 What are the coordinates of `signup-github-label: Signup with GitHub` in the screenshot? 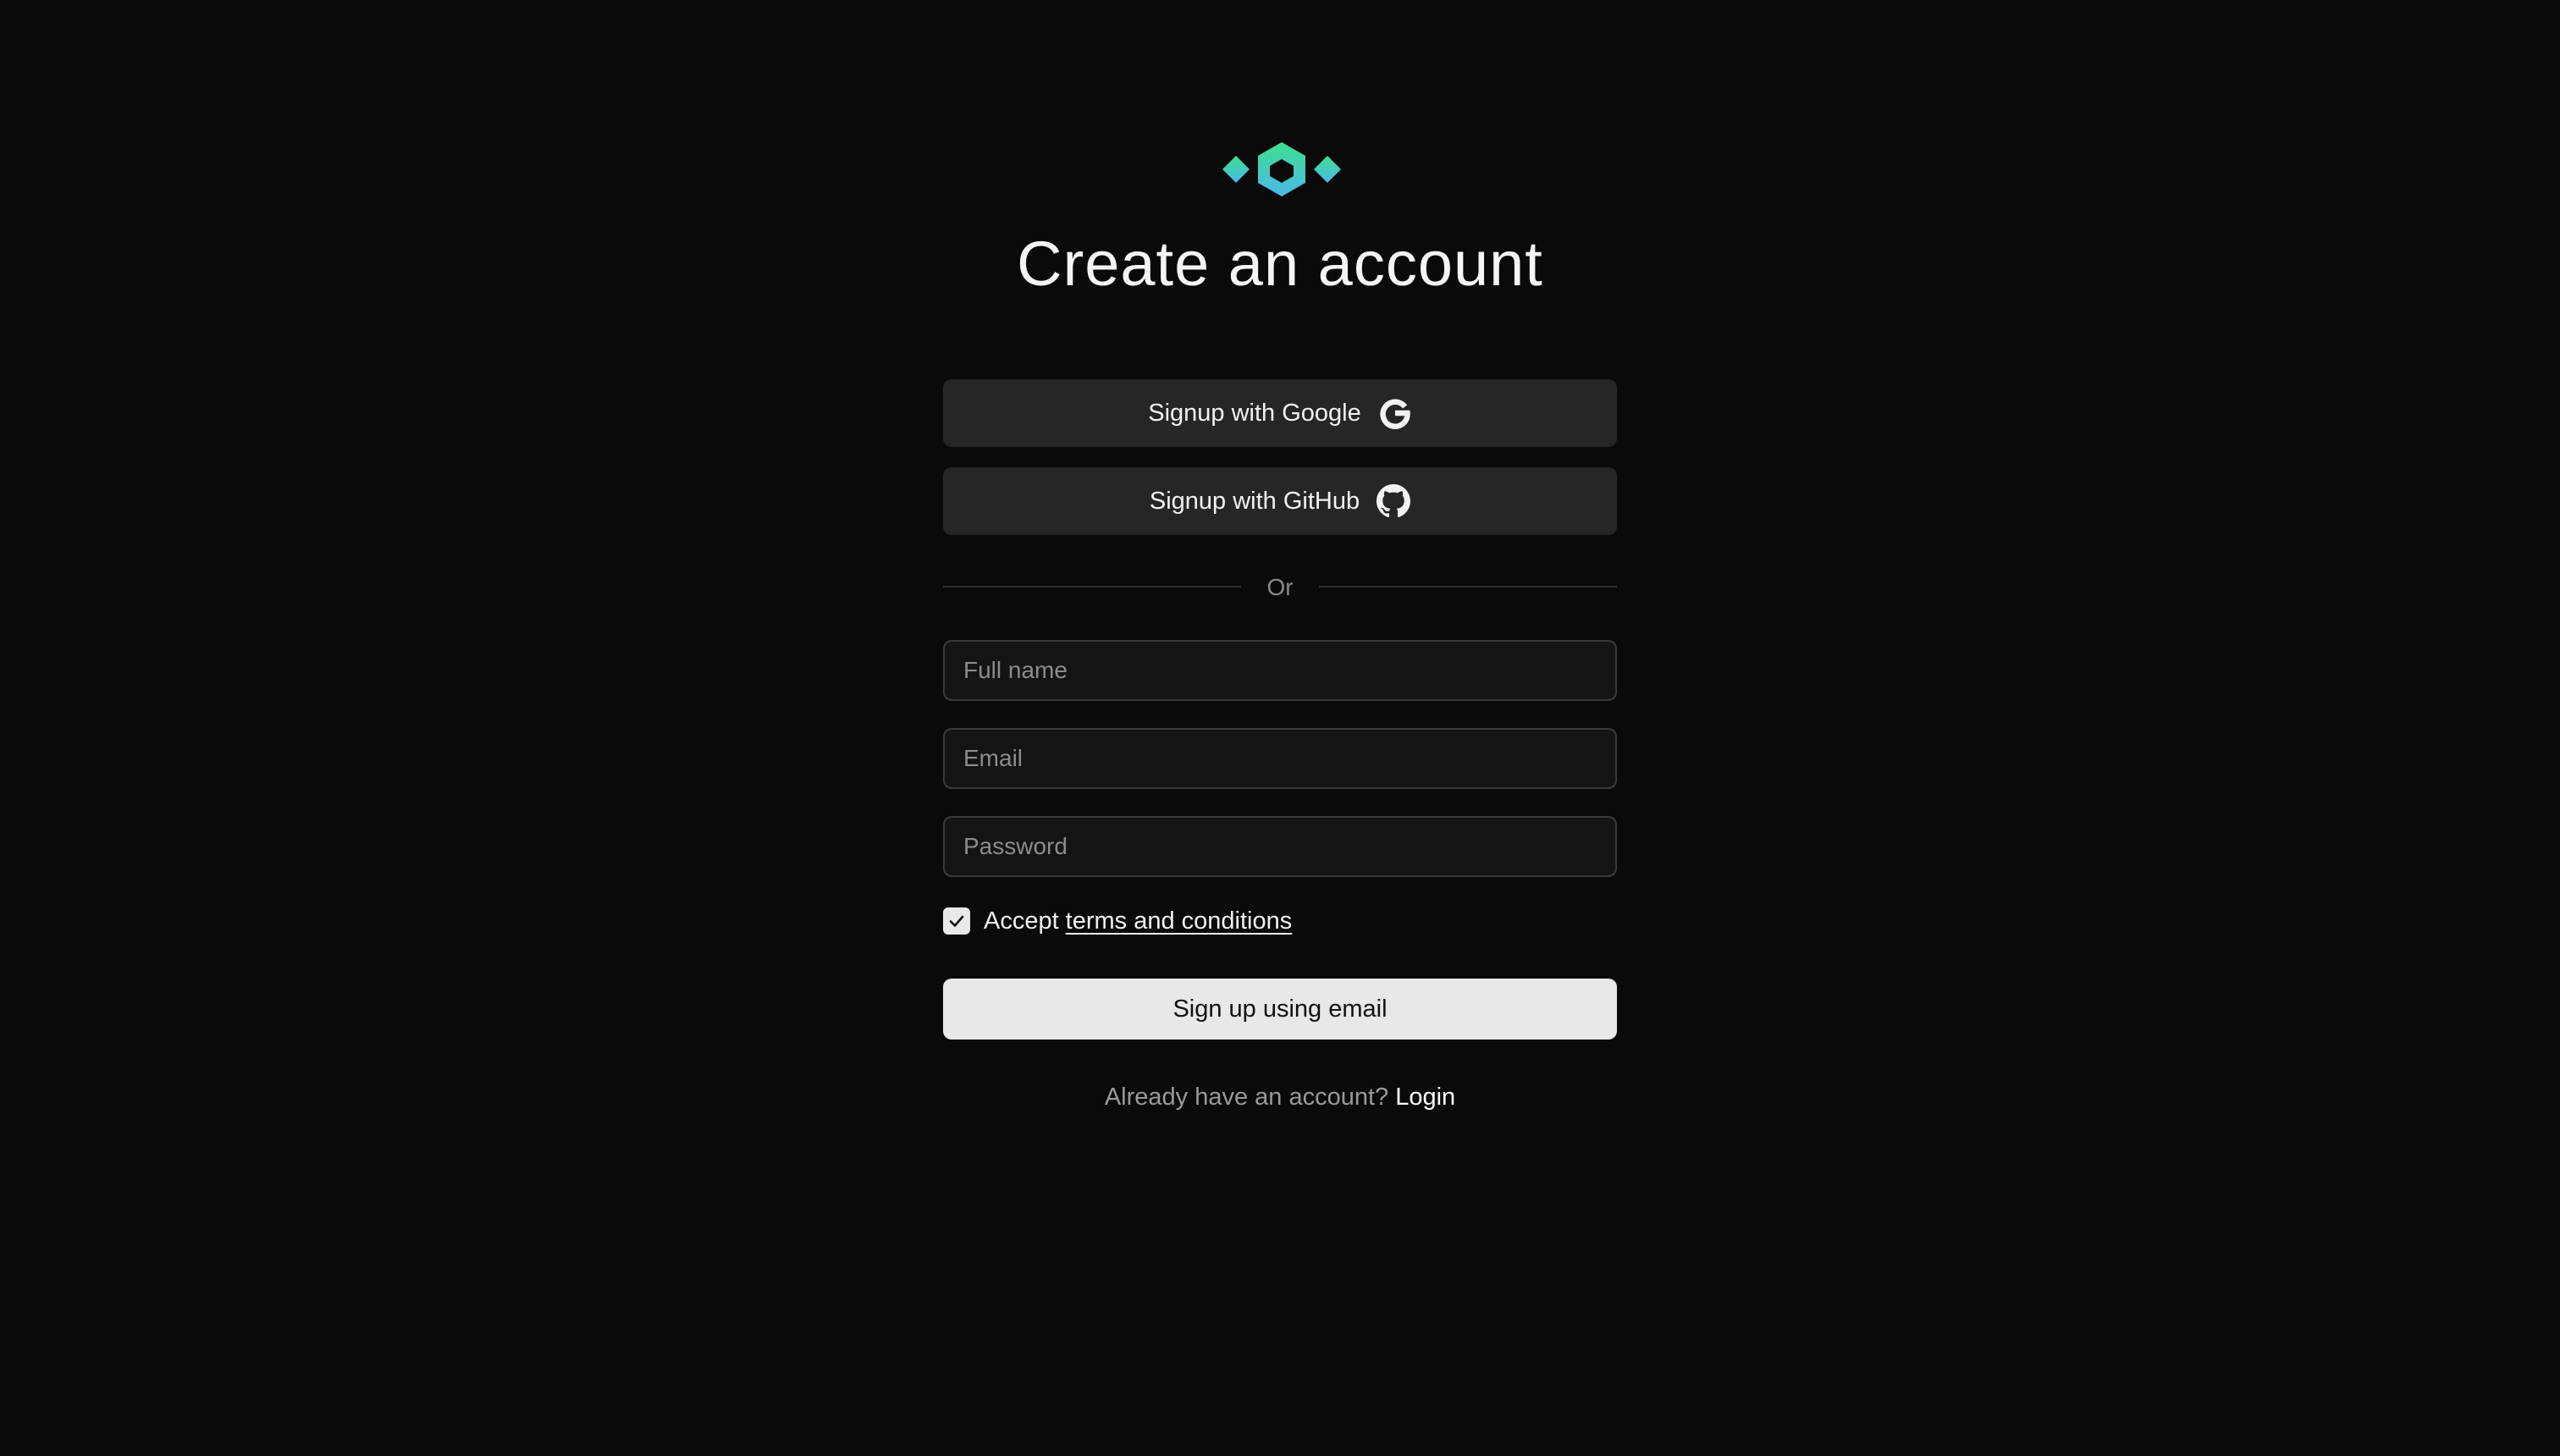 It's located at (1254, 501).